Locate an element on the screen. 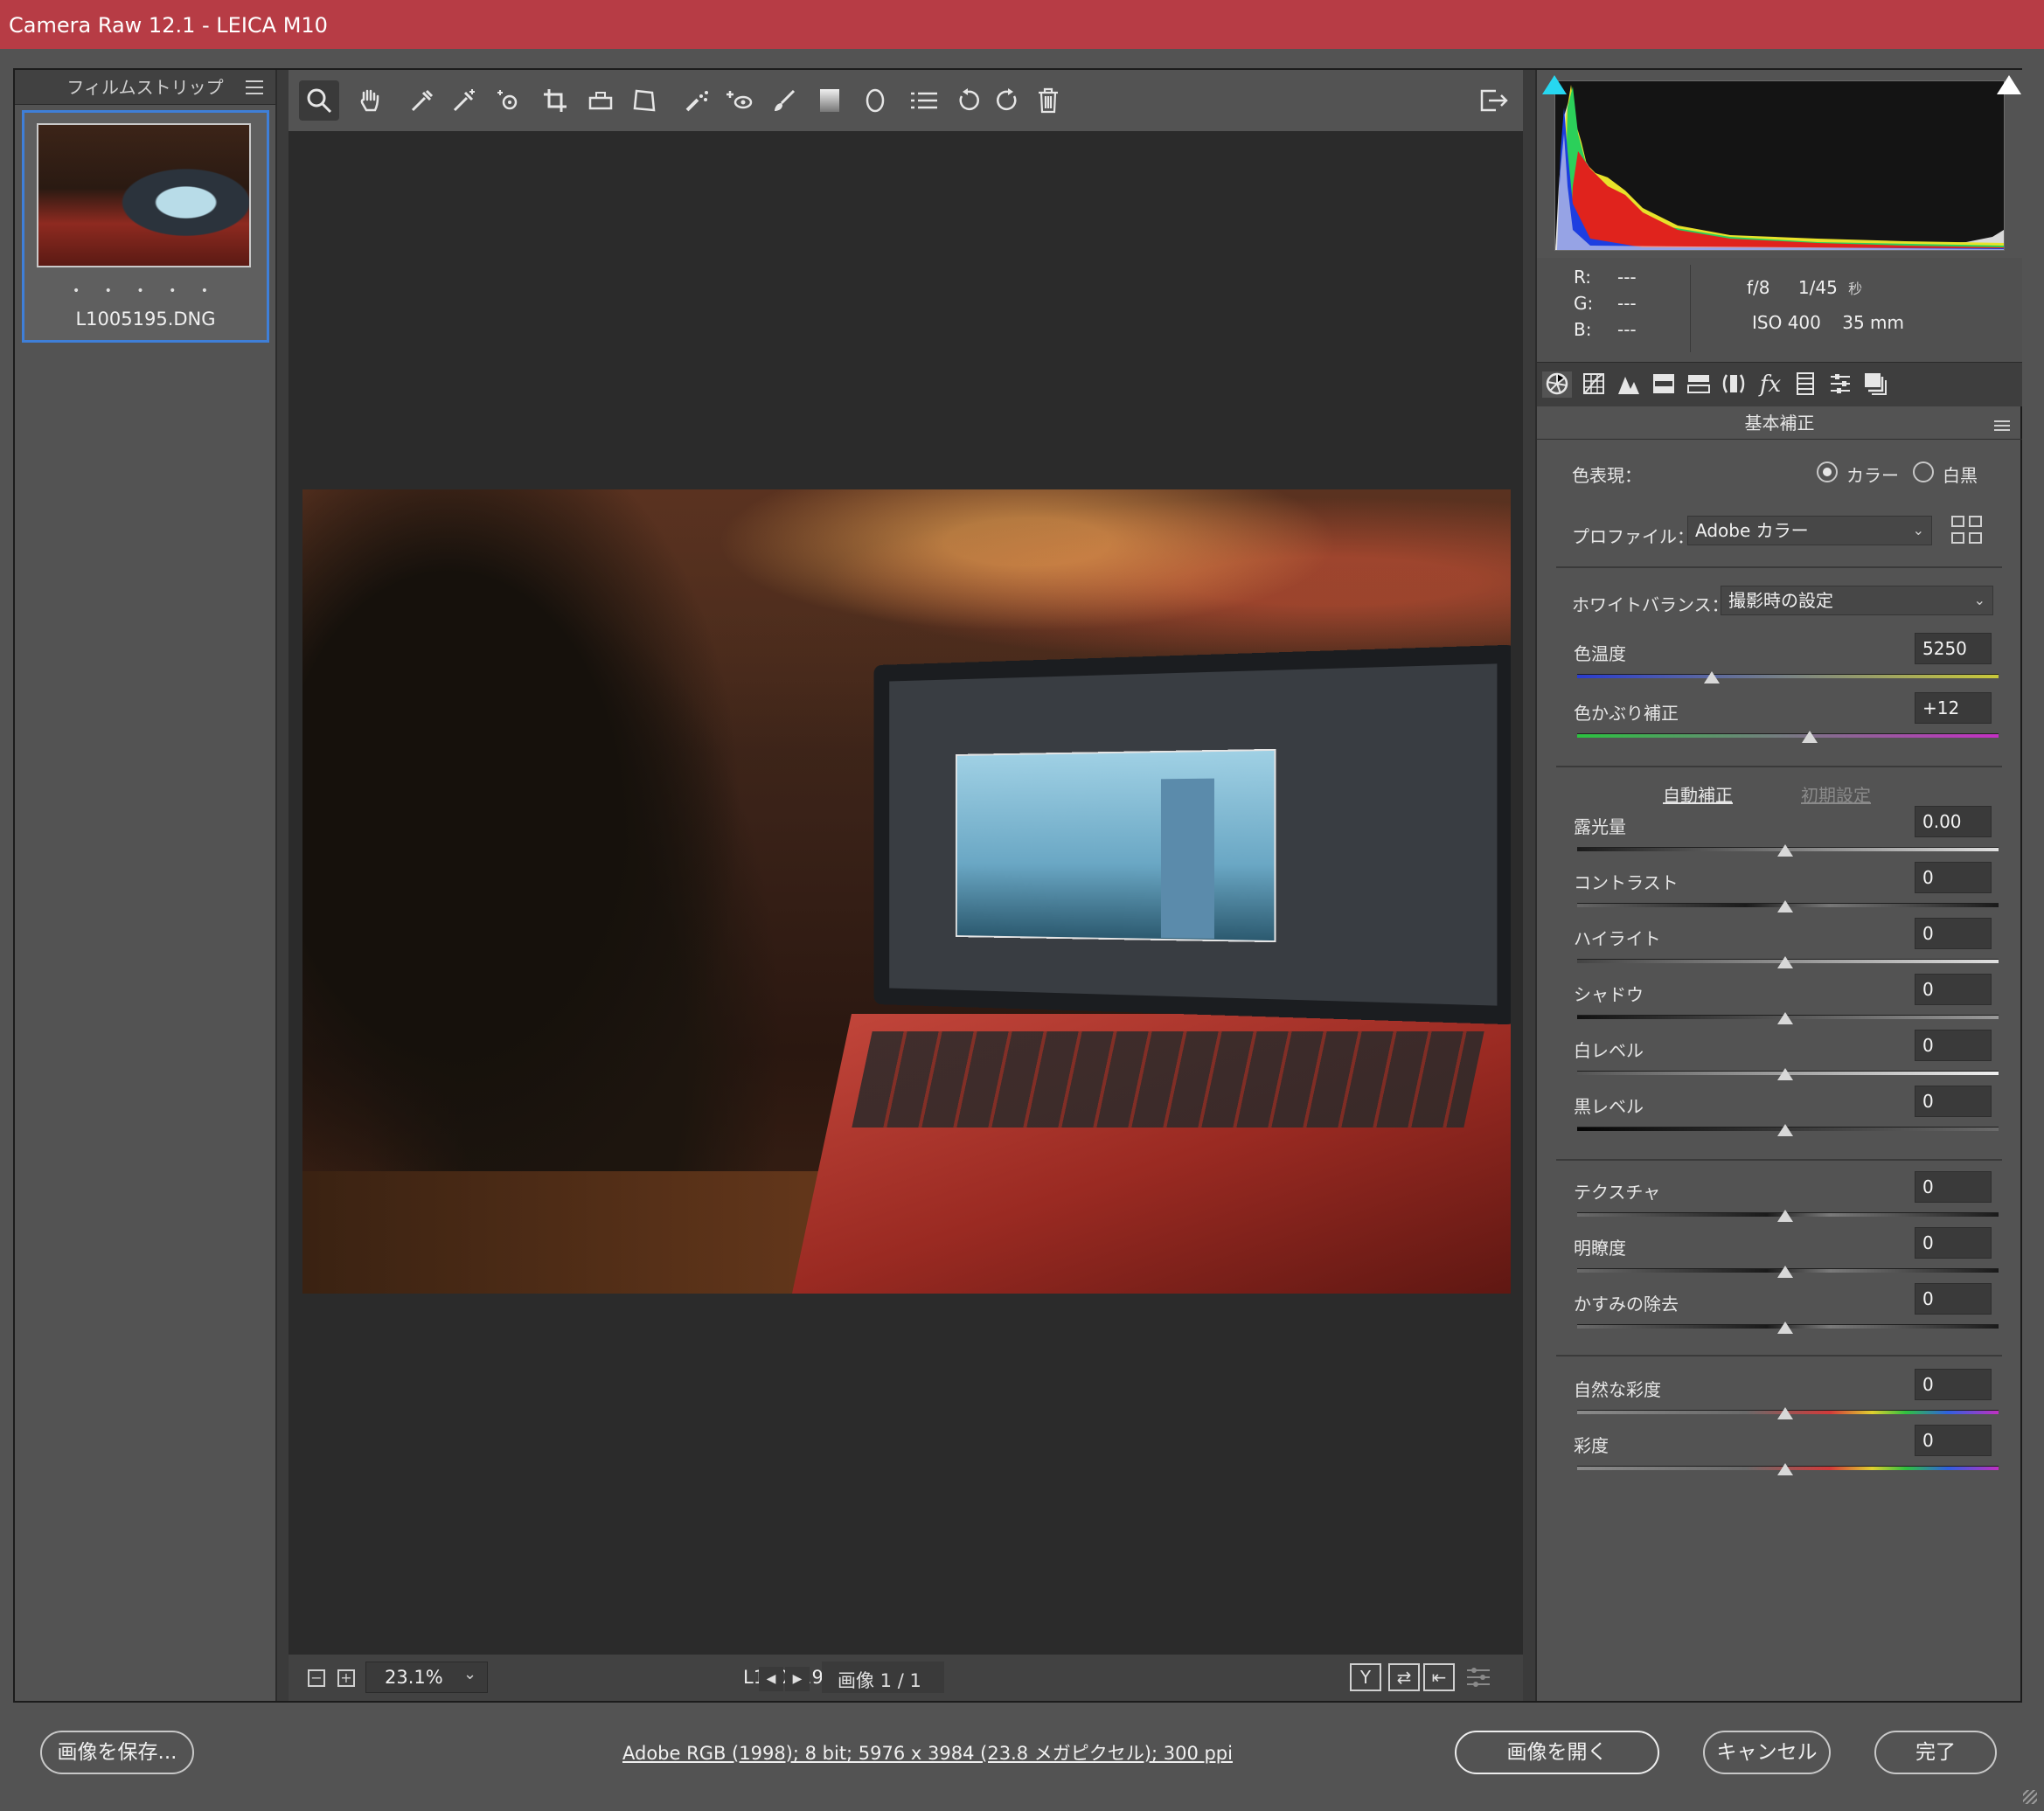 This screenshot has width=2044, height=1811. camera-calibration-tab-icon is located at coordinates (1805, 384).